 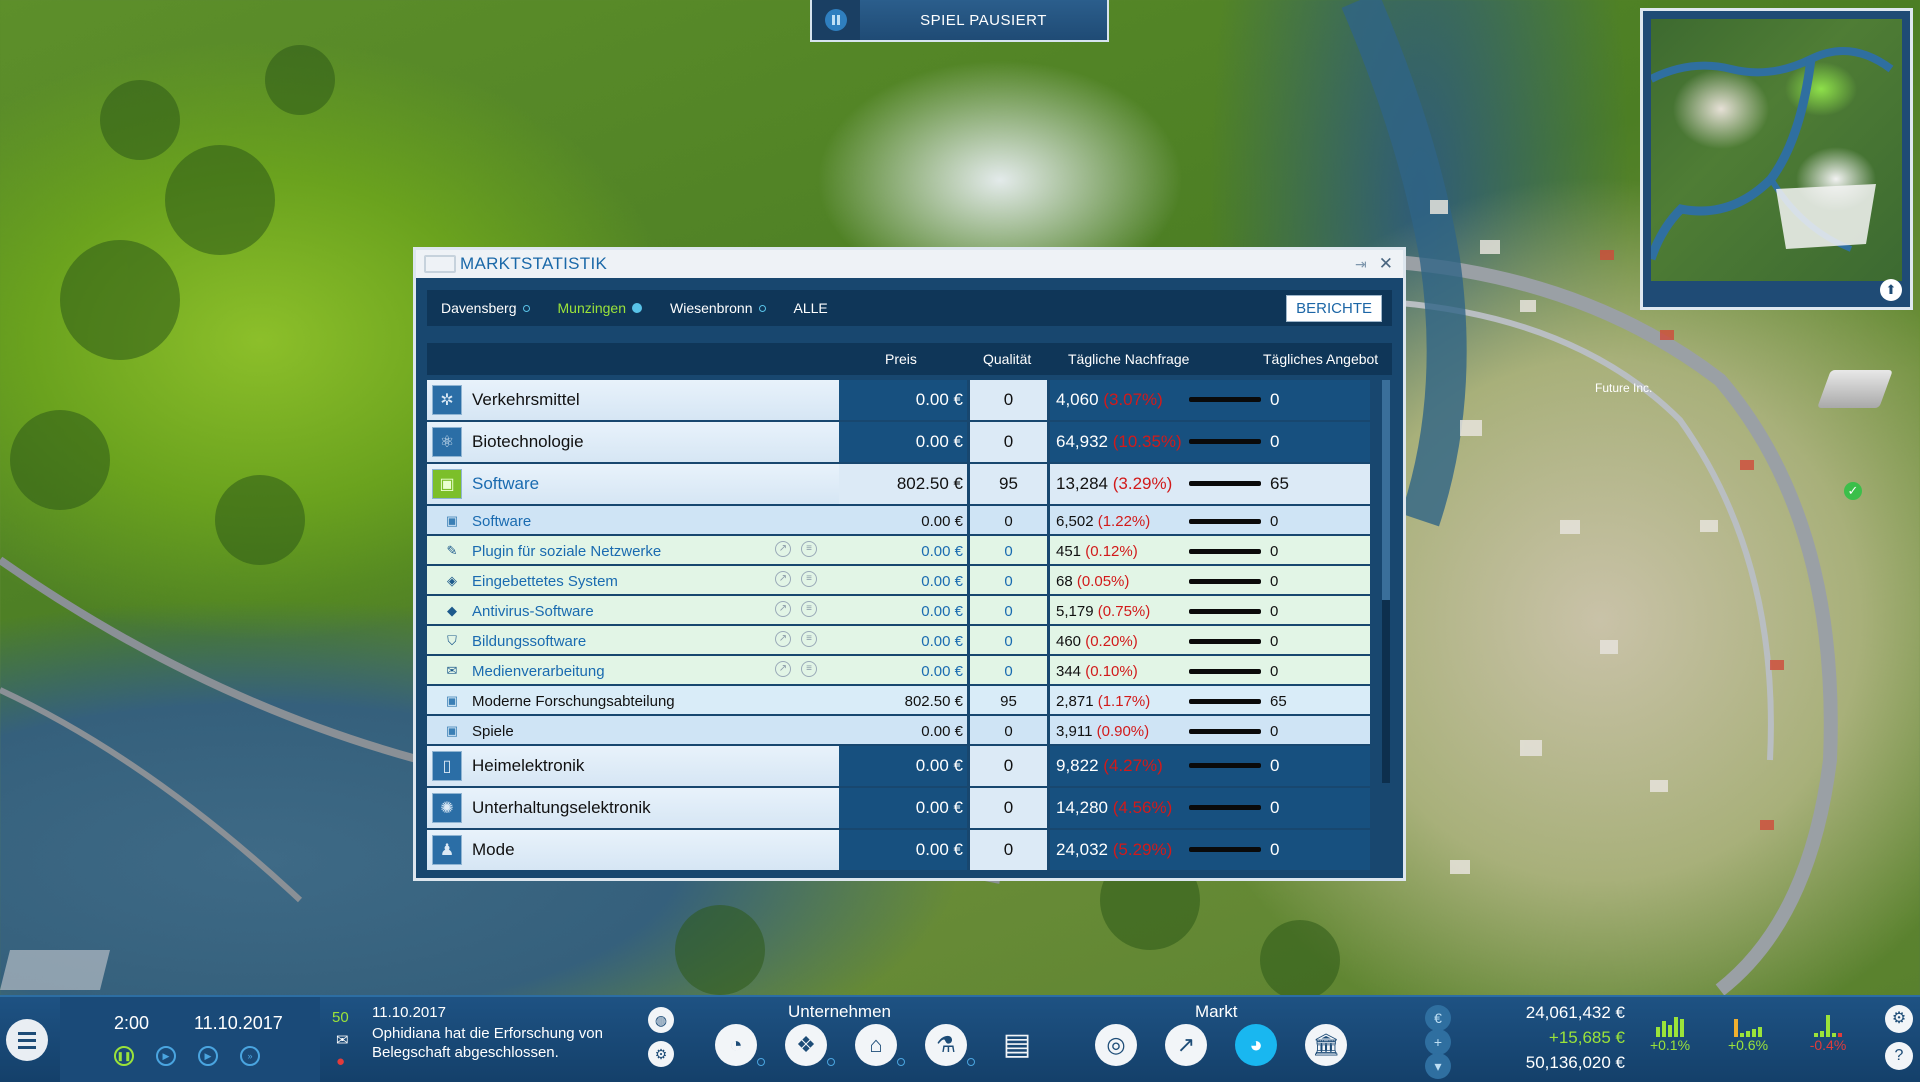 I want to click on market-statistics-icon: ◕, so click(x=1256, y=1045).